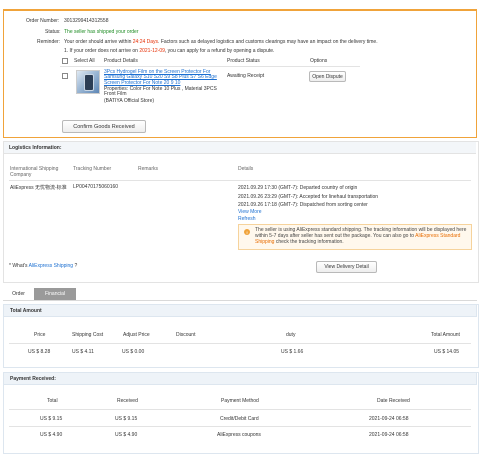 The height and width of the screenshot is (459, 480). Describe the element at coordinates (53, 32) in the screenshot. I see `status-label: Status:` at that location.